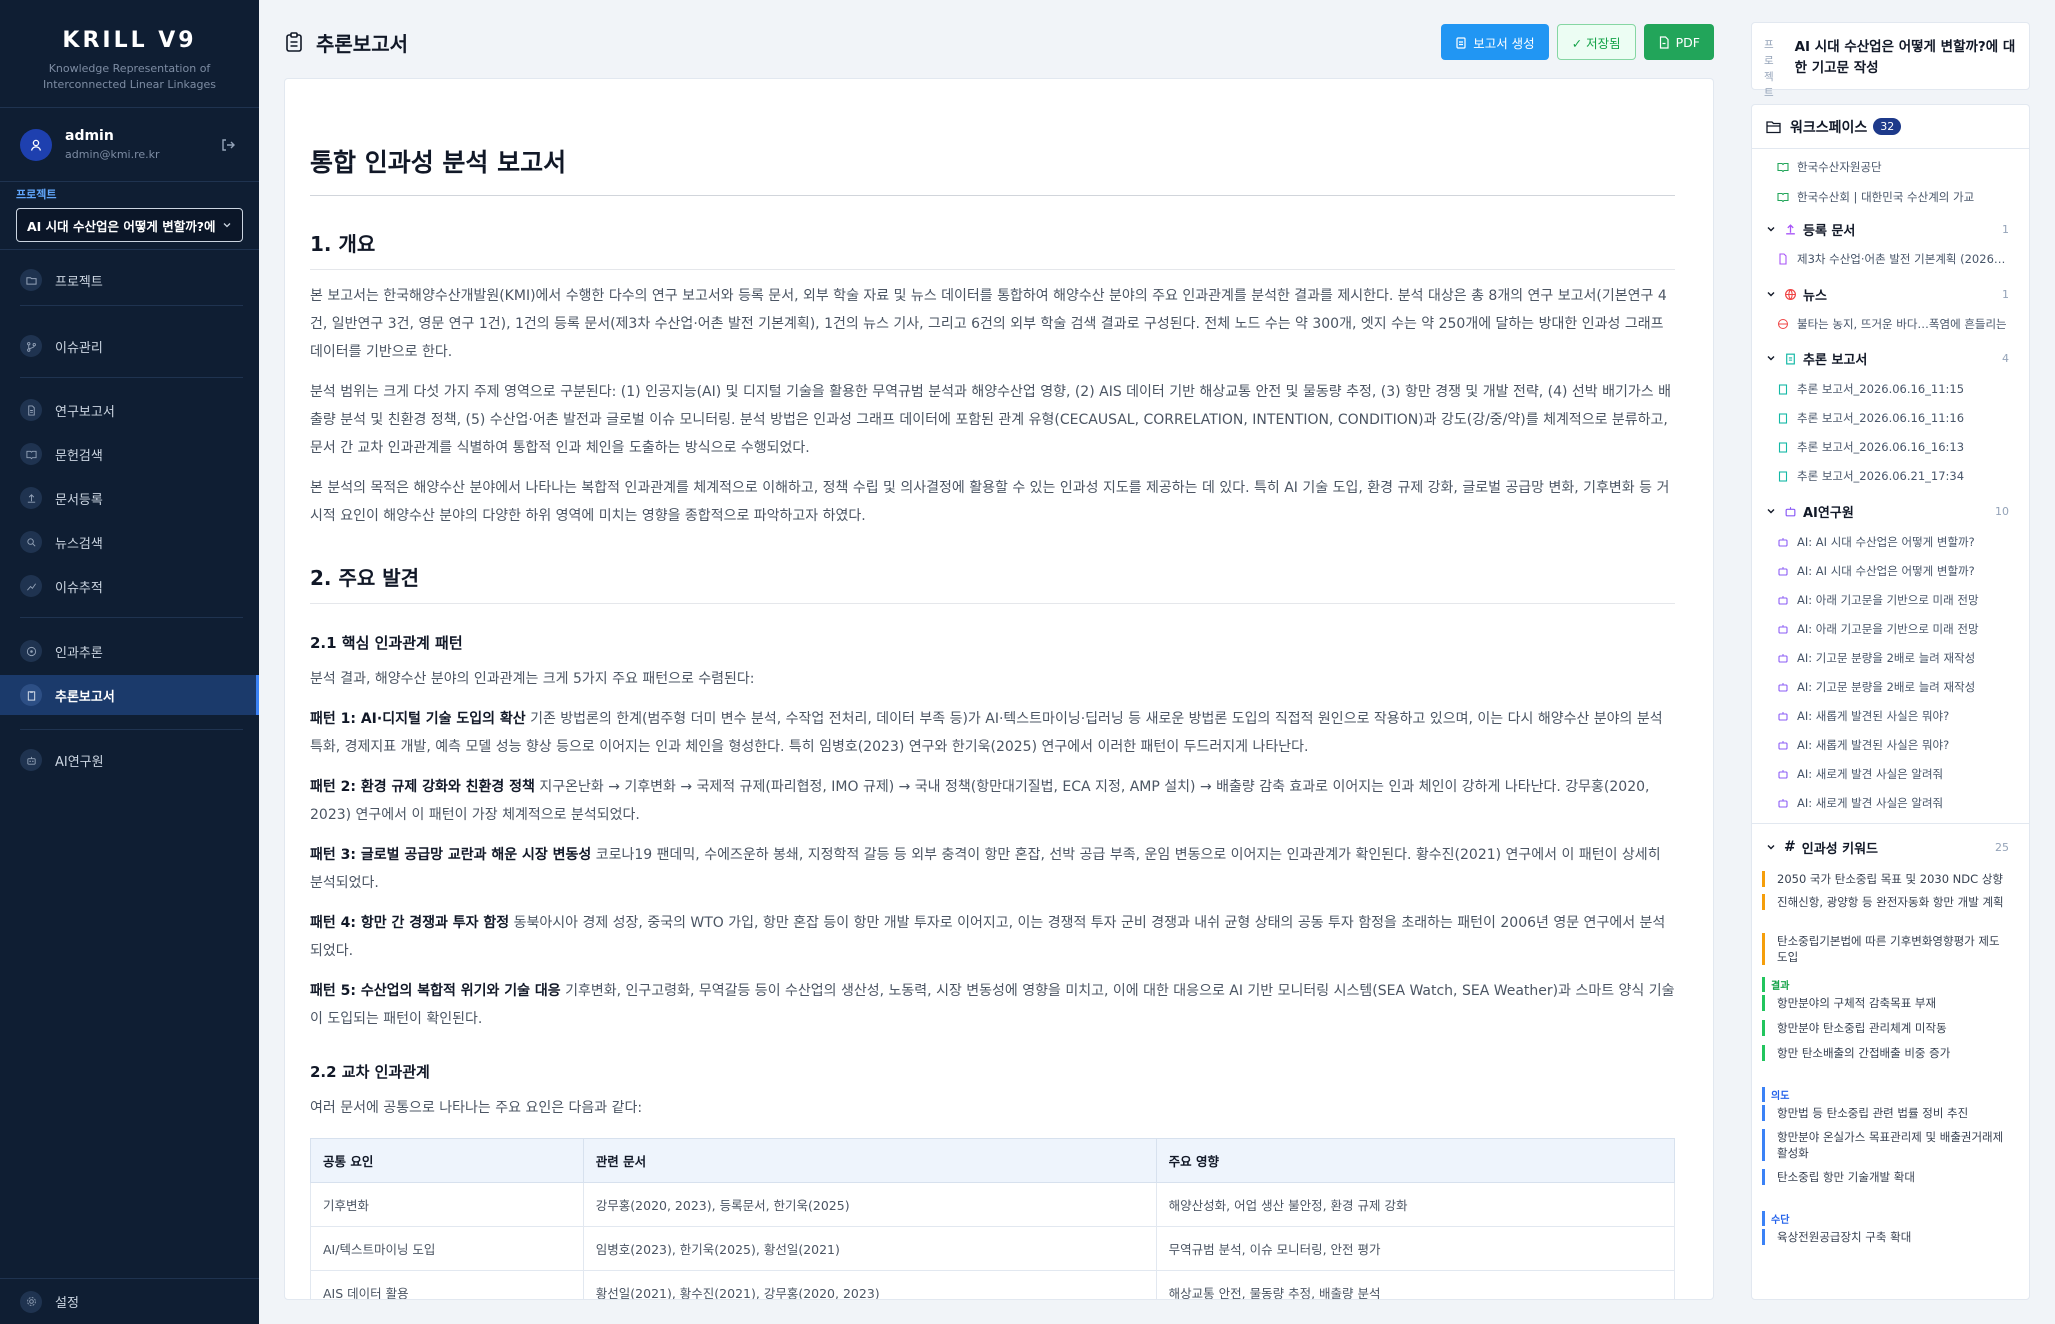 Image resolution: width=2055 pixels, height=1324 pixels. I want to click on tree-item: 불타는 농지, 뜨거운 바다…폭염에 흔들리는, so click(1890, 324).